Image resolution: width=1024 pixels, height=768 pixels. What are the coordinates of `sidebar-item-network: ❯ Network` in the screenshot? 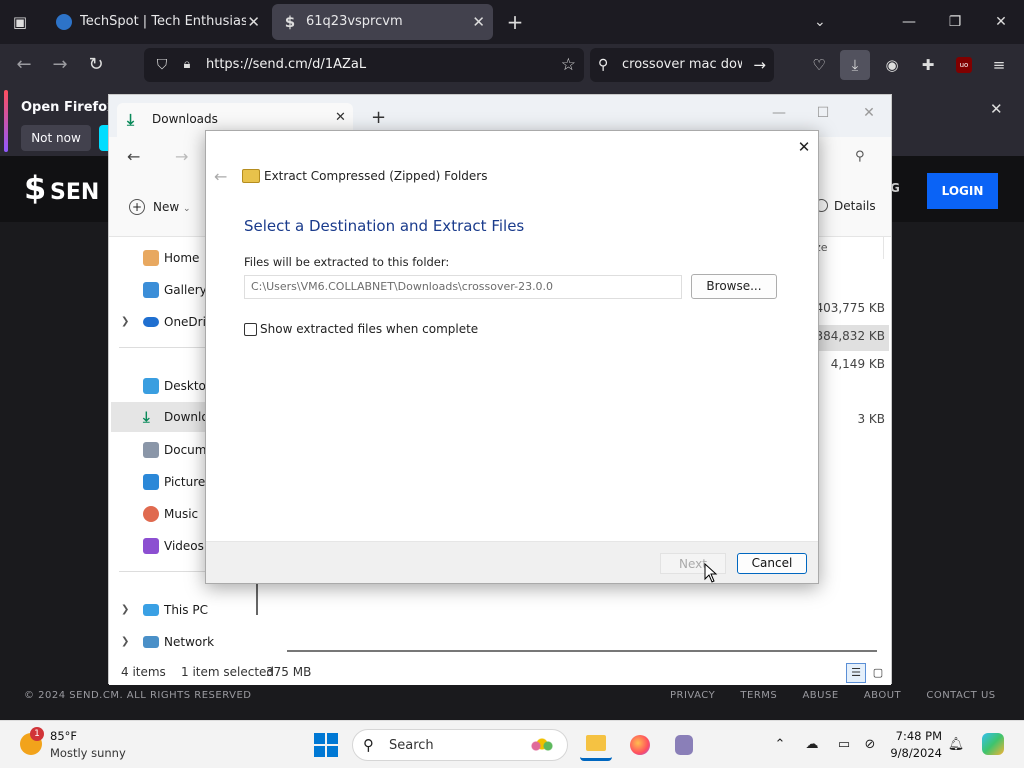 It's located at (184, 642).